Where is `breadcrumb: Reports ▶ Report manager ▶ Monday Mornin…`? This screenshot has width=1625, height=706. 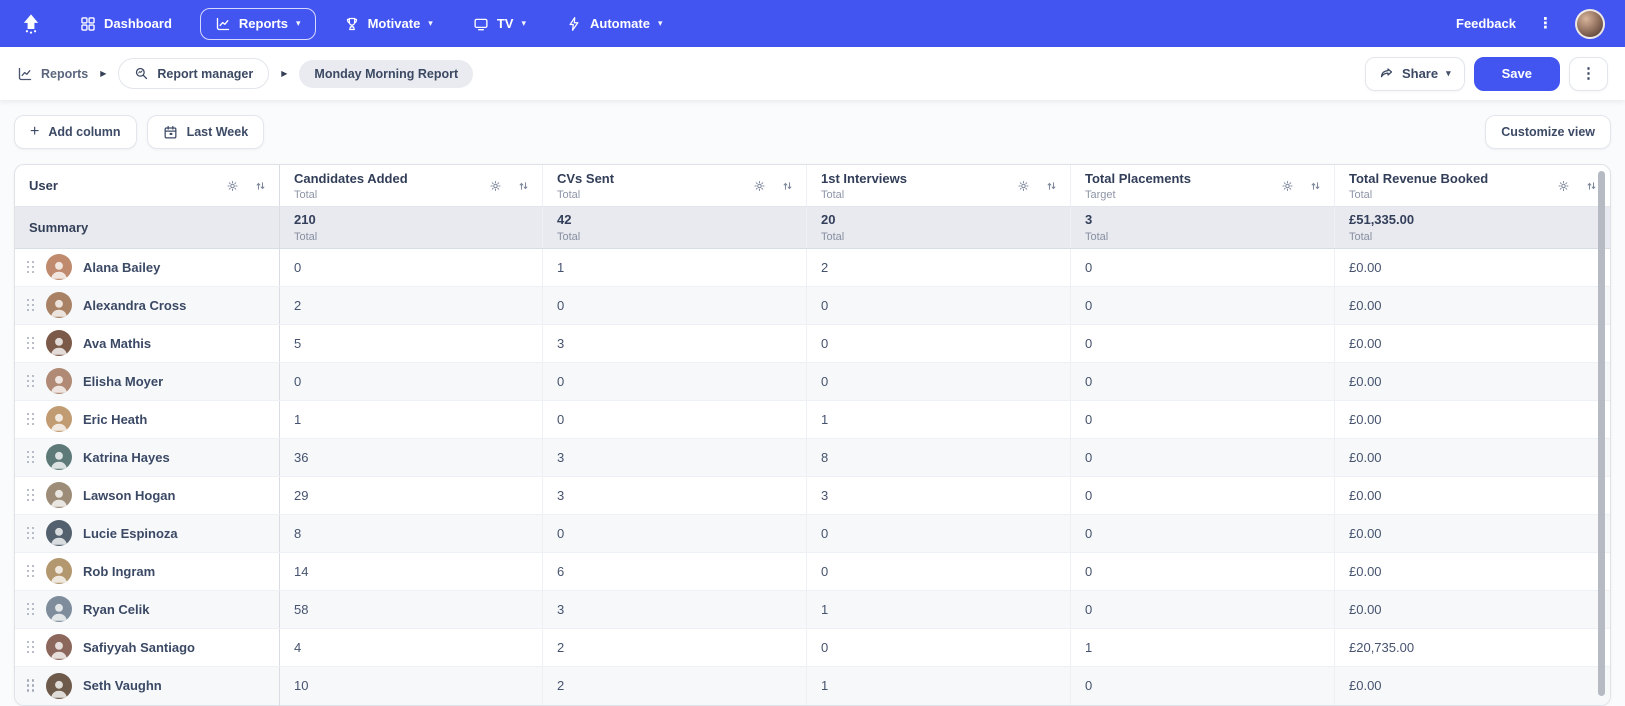
breadcrumb: Reports ▶ Report manager ▶ Monday Mornin… is located at coordinates (245, 73).